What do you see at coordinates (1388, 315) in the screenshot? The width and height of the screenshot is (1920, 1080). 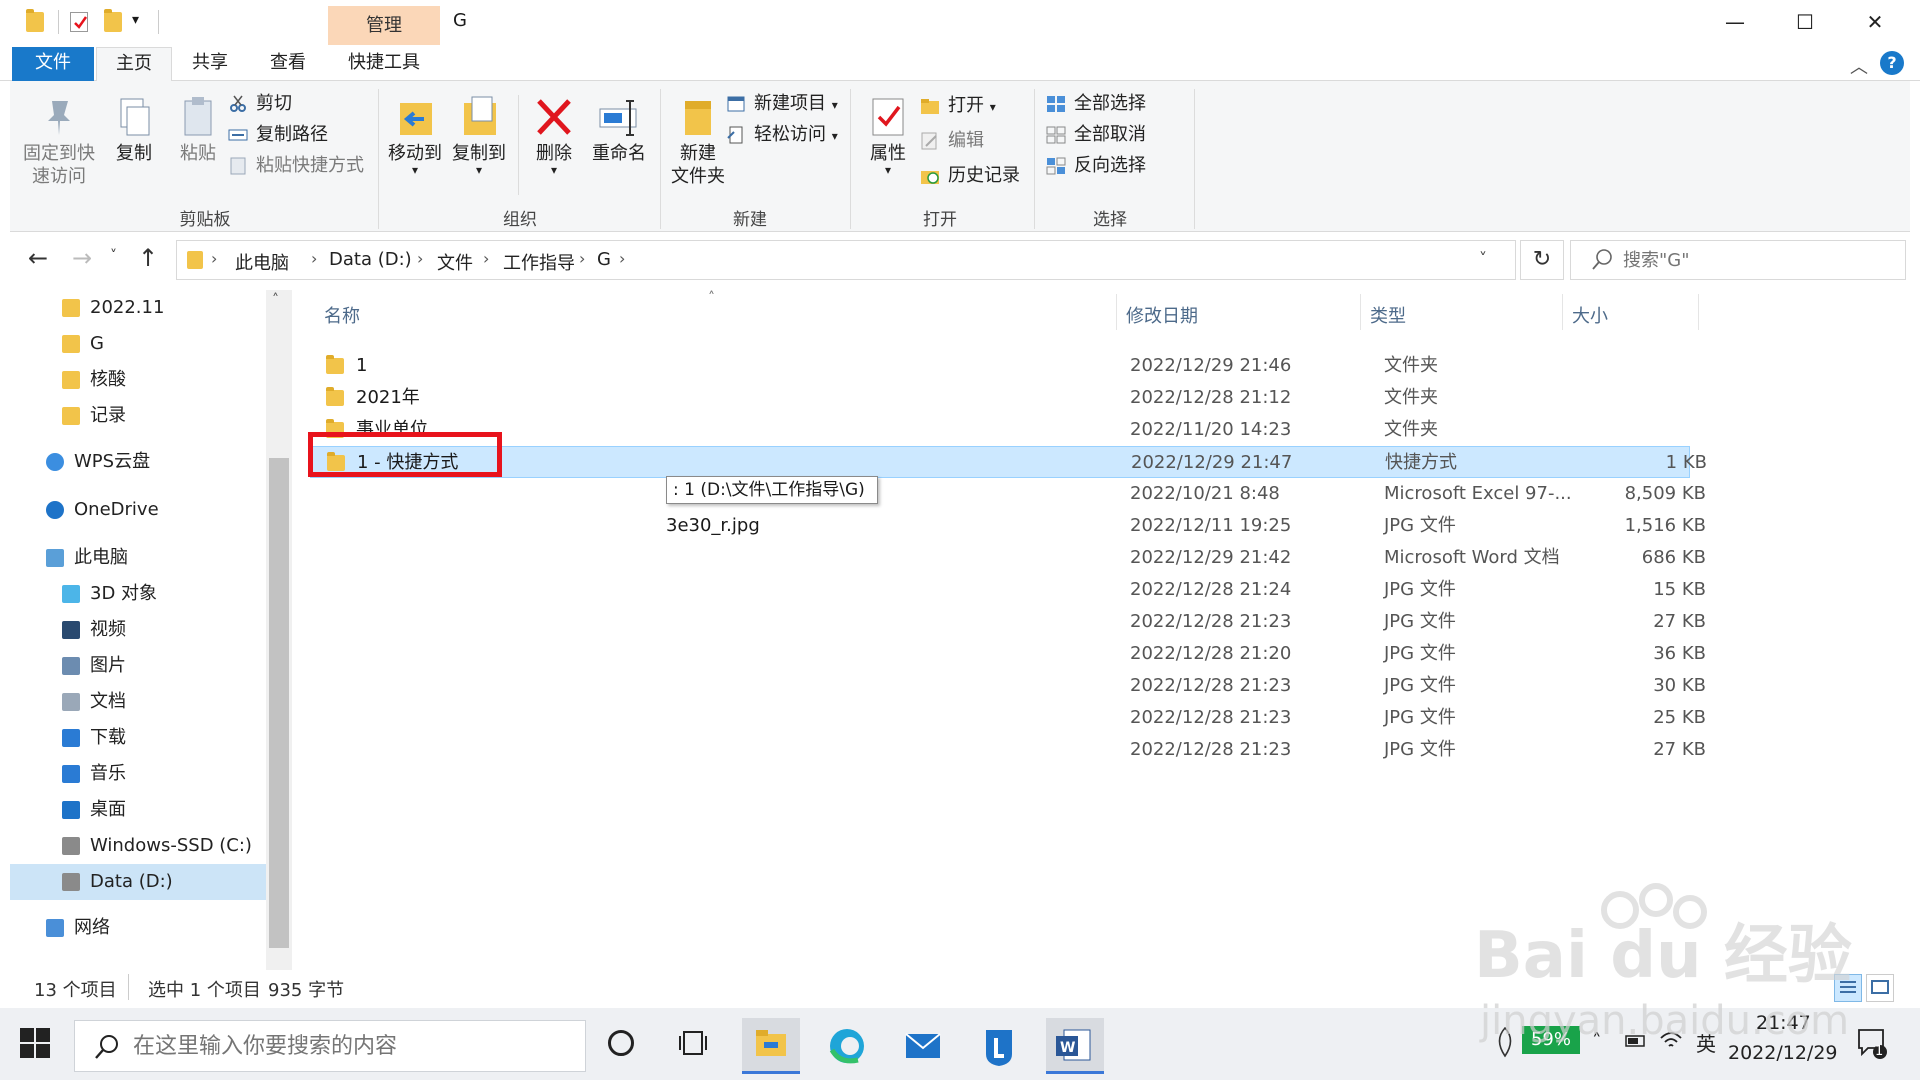 I see `column-header-type: 类型` at bounding box center [1388, 315].